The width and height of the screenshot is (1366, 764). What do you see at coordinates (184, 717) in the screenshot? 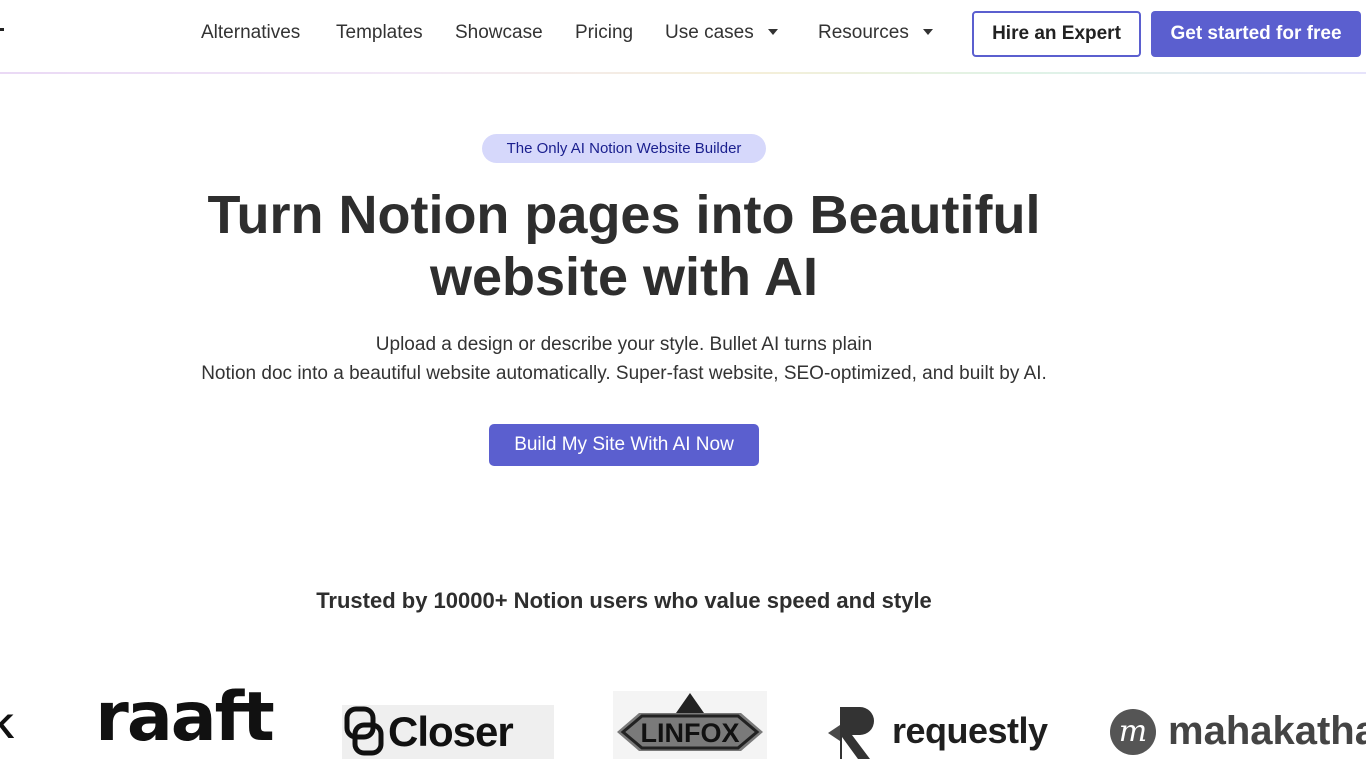
I see `raaft-logo: raaft` at bounding box center [184, 717].